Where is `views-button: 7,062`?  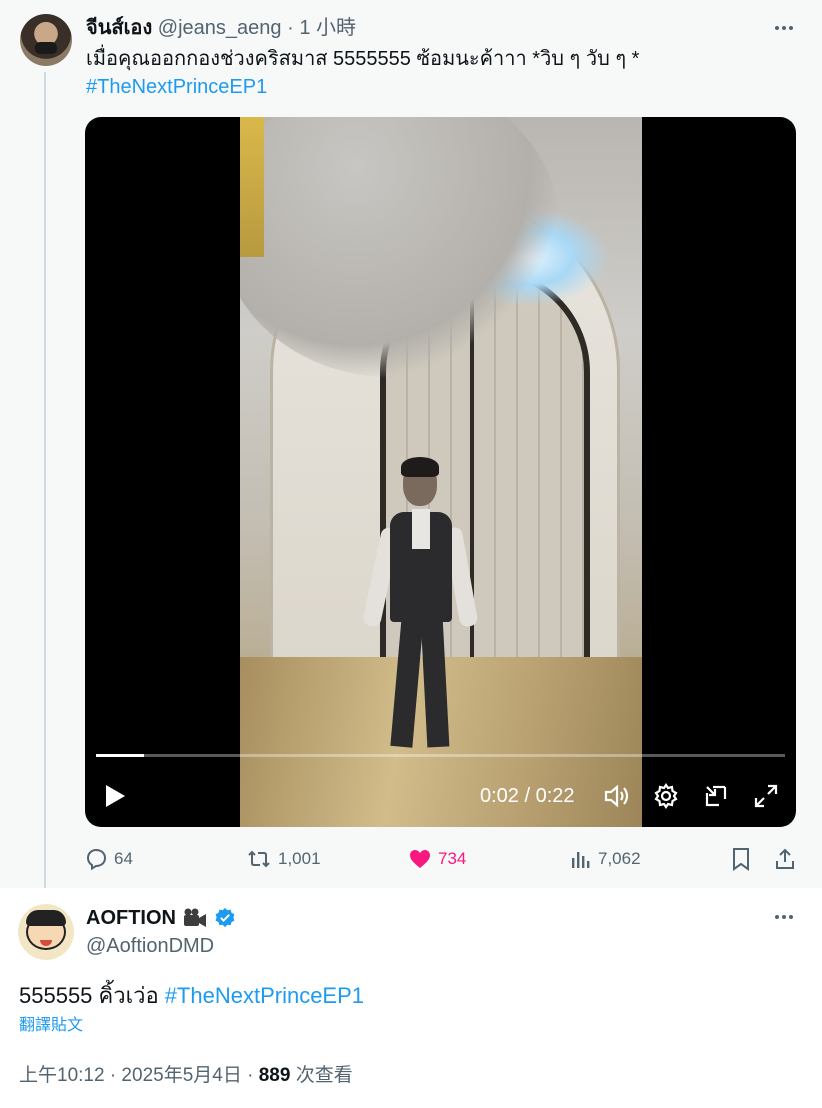 views-button: 7,062 is located at coordinates (605, 859).